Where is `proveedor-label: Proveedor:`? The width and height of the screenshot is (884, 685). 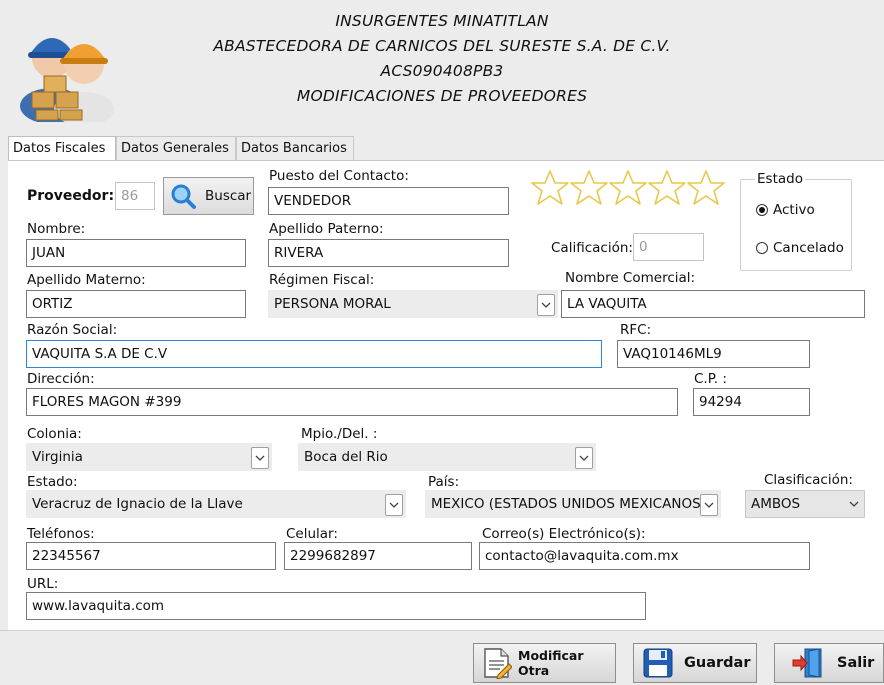 proveedor-label: Proveedor: is located at coordinates (71, 196).